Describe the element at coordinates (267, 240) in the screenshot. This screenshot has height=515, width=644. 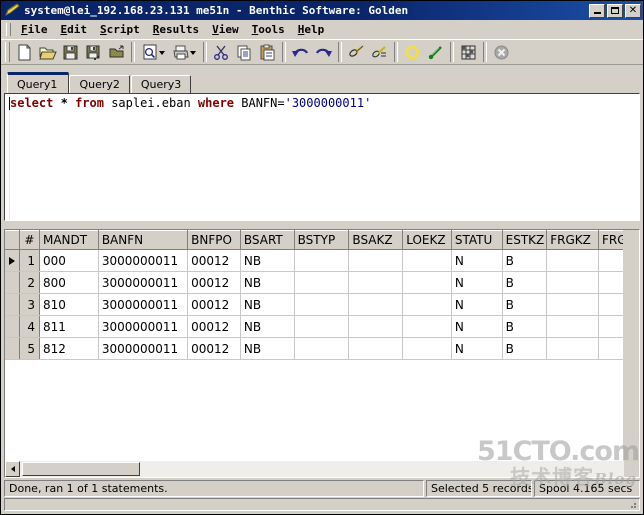
I see `column-header-bsart: BSART` at that location.